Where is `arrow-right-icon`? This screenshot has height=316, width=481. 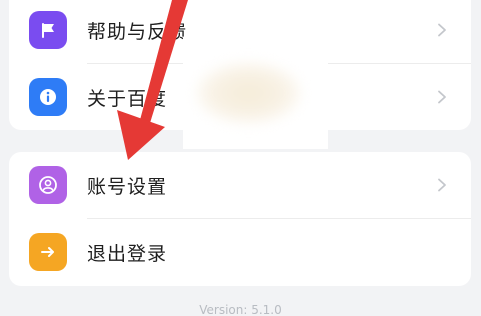
arrow-right-icon is located at coordinates (48, 252).